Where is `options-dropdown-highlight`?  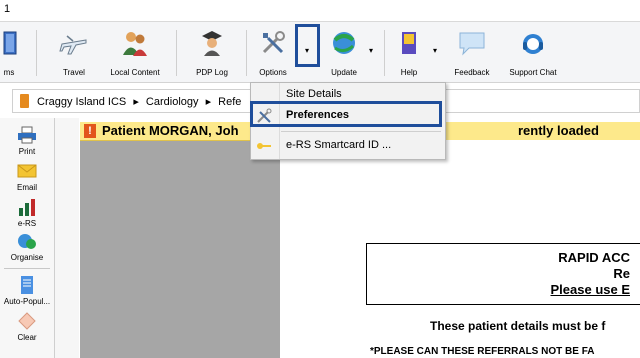 options-dropdown-highlight is located at coordinates (307, 45).